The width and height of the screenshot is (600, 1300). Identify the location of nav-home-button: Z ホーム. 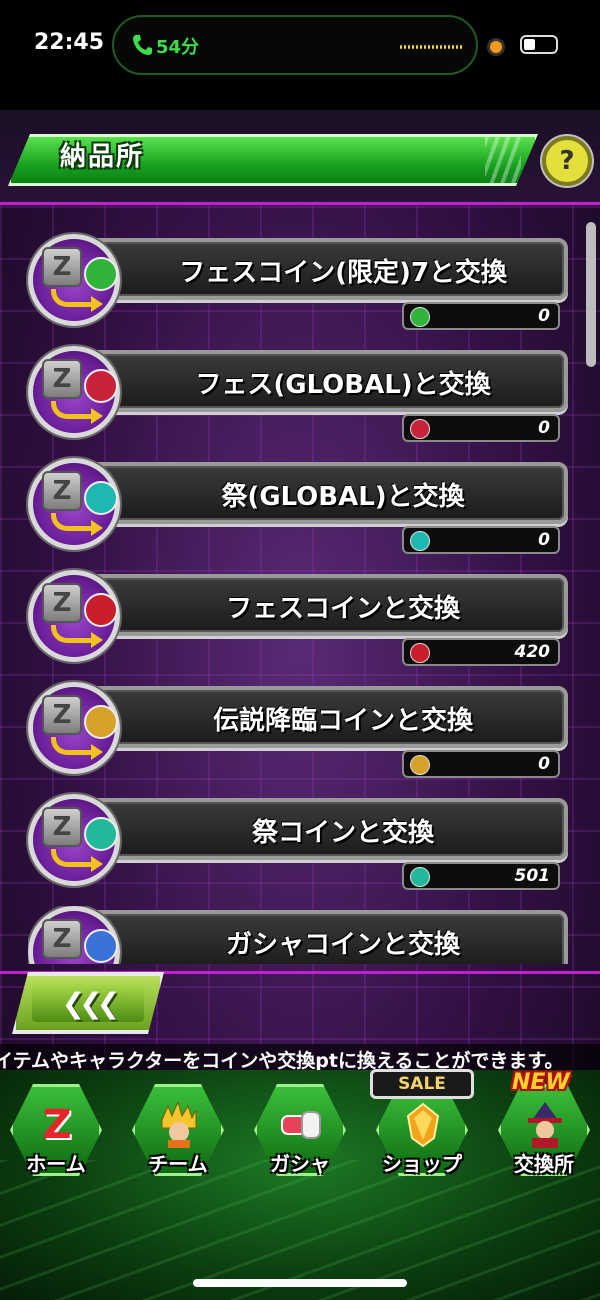
(56, 1131).